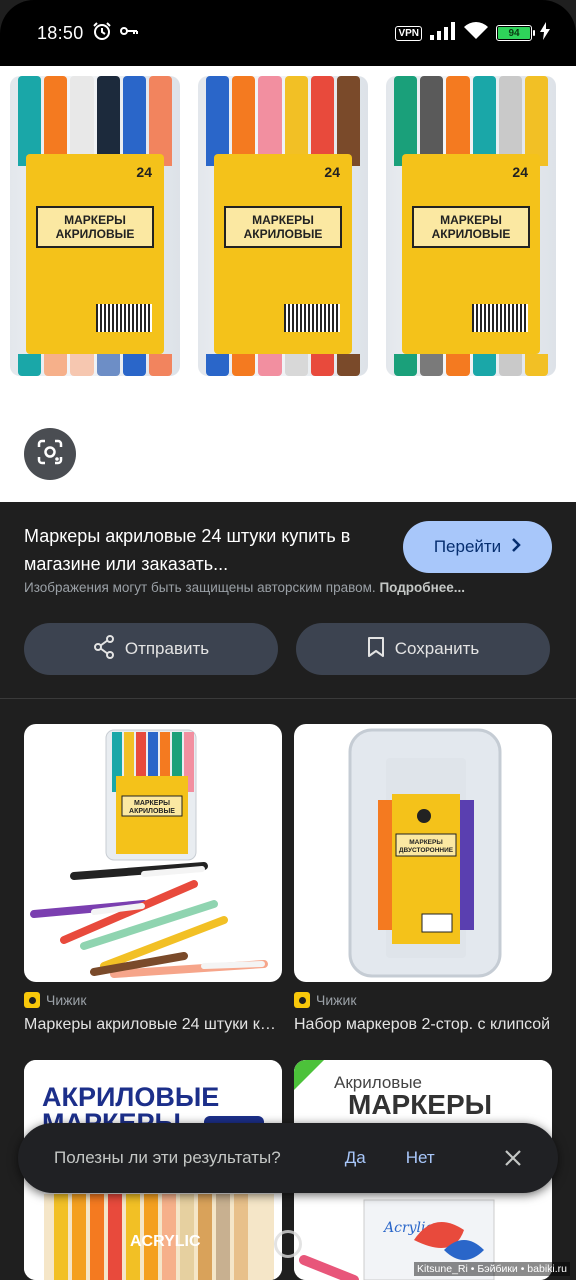 This screenshot has width=576, height=1280. What do you see at coordinates (476, 33) in the screenshot?
I see `wifi-icon` at bounding box center [476, 33].